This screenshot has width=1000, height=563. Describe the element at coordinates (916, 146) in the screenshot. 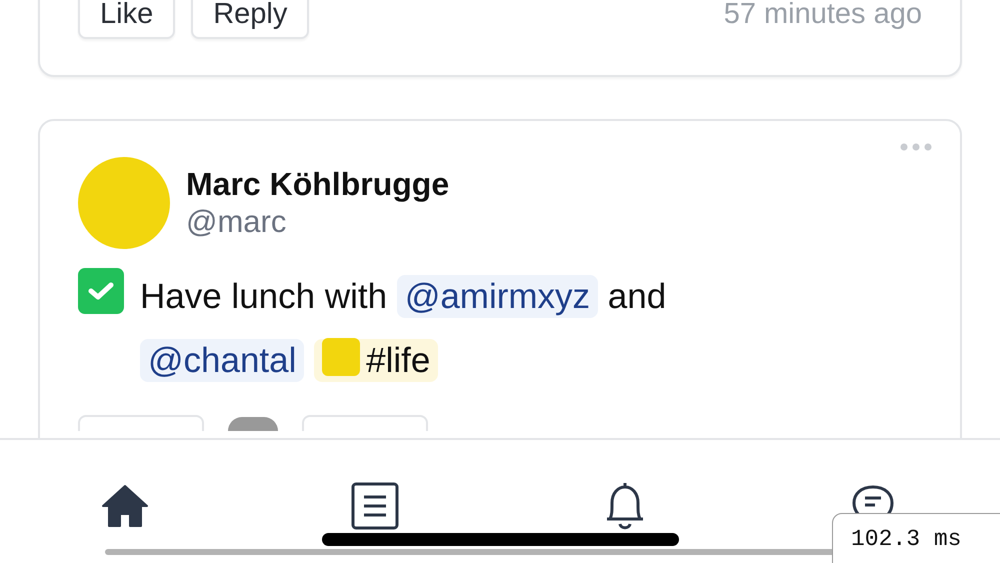

I see `more-options-icon` at that location.